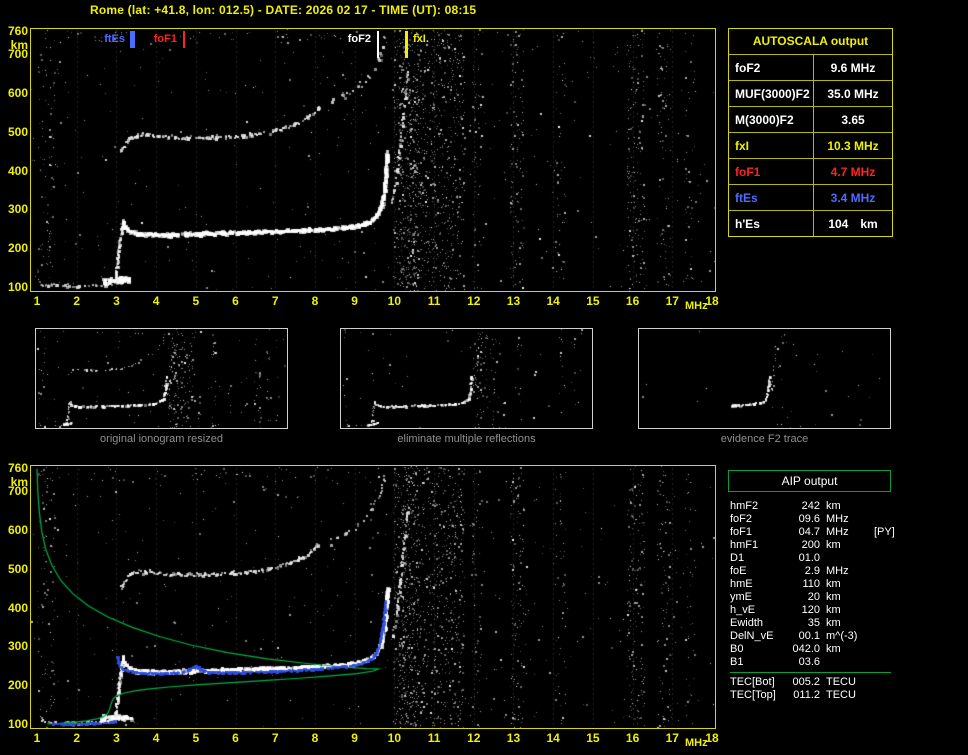 The image size is (968, 755). What do you see at coordinates (738, 571) in the screenshot?
I see `aip-param-name: foE` at bounding box center [738, 571].